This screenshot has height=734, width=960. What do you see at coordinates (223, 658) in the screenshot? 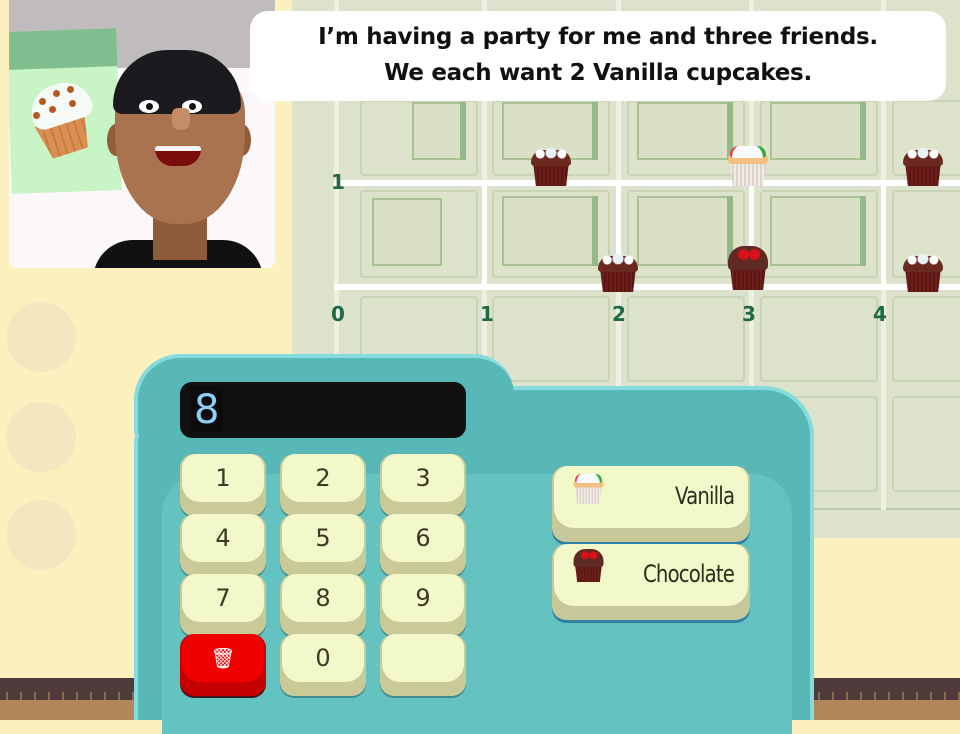
I see `trash-icon: 🗑` at bounding box center [223, 658].